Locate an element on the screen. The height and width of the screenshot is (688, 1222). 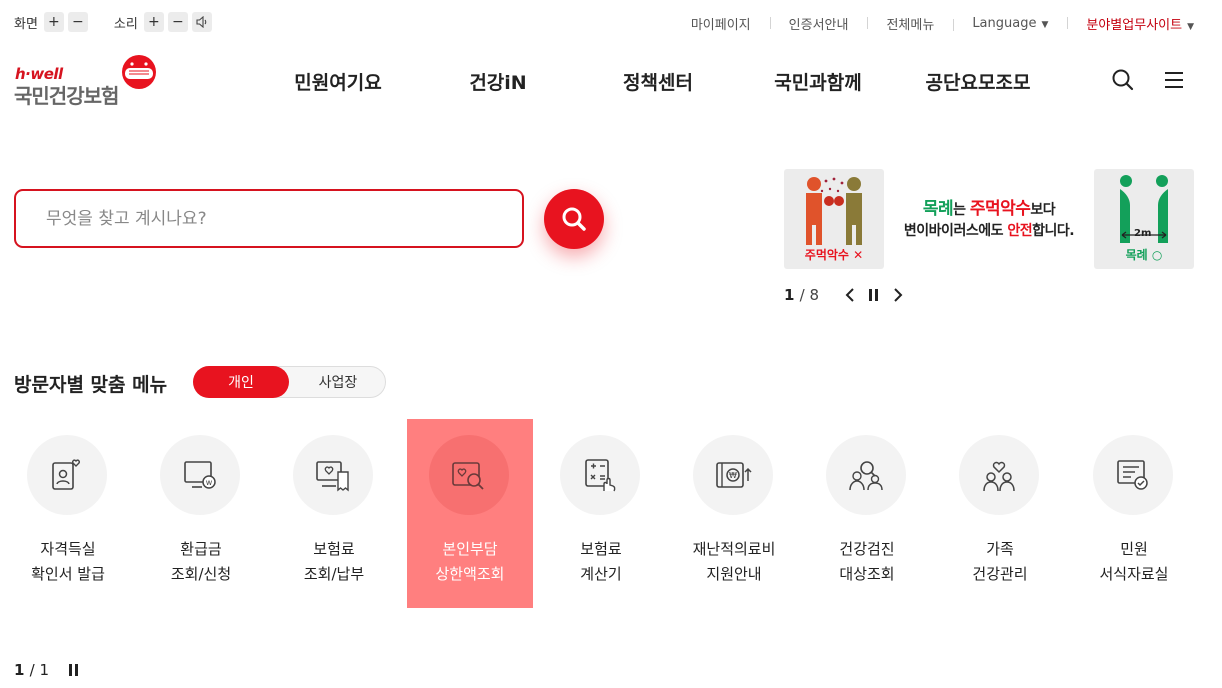
menu-refund-inquiry: w 환급금조회/신청 is located at coordinates (201, 513).